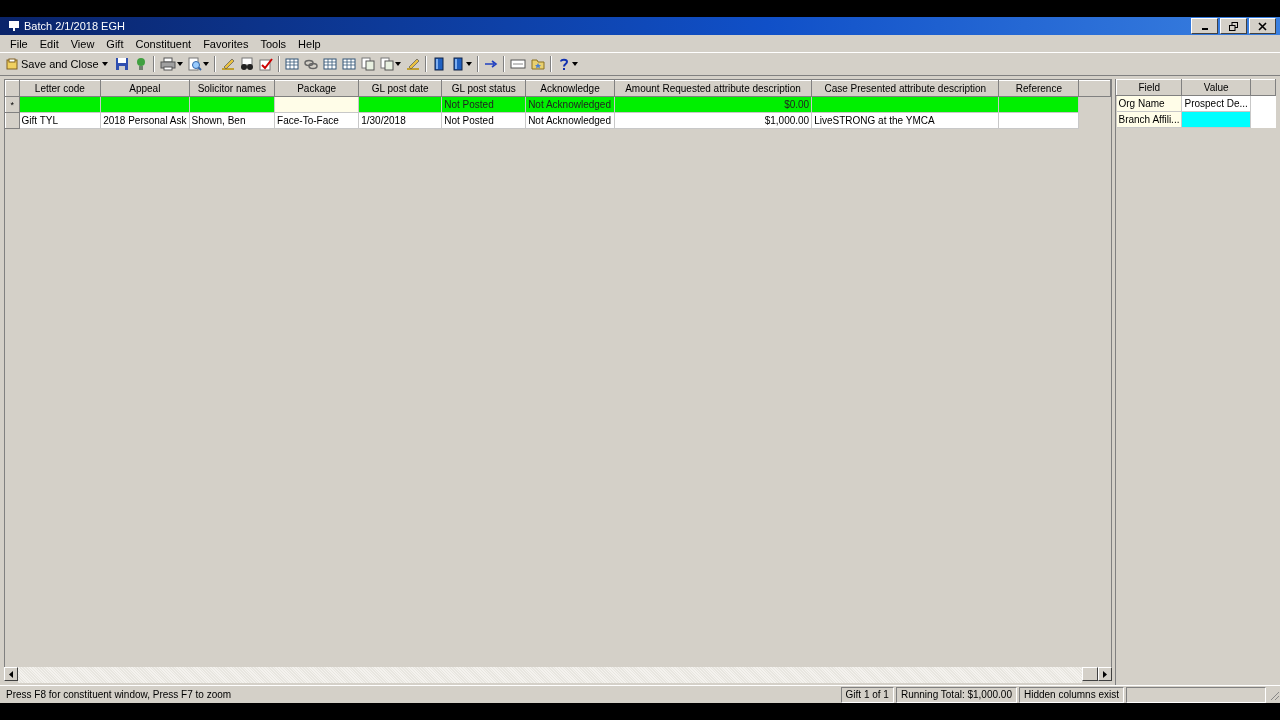 The height and width of the screenshot is (720, 1280). Describe the element at coordinates (713, 88) in the screenshot. I see `column-header: Amount Requested attribute description` at that location.